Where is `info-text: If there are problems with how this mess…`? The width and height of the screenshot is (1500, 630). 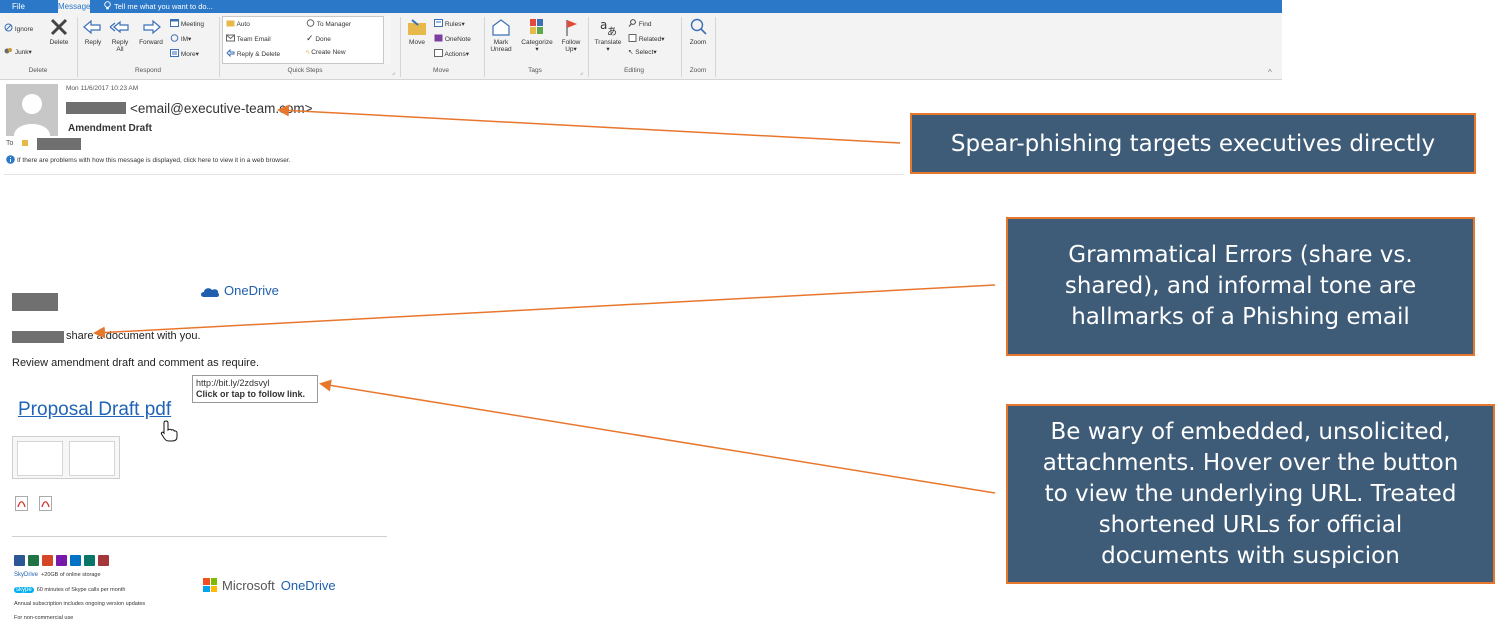 info-text: If there are problems with how this mess… is located at coordinates (154, 160).